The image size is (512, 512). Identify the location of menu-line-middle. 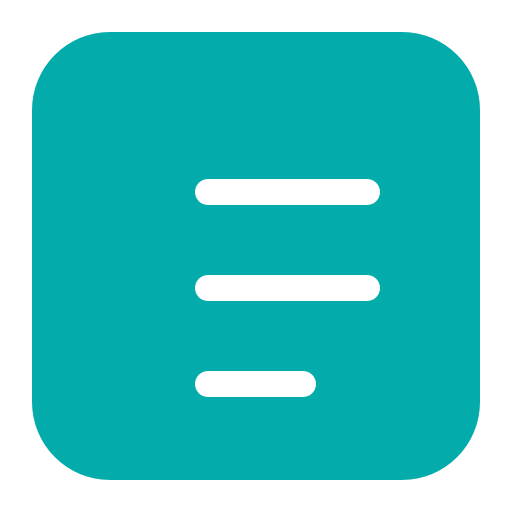
(287, 288).